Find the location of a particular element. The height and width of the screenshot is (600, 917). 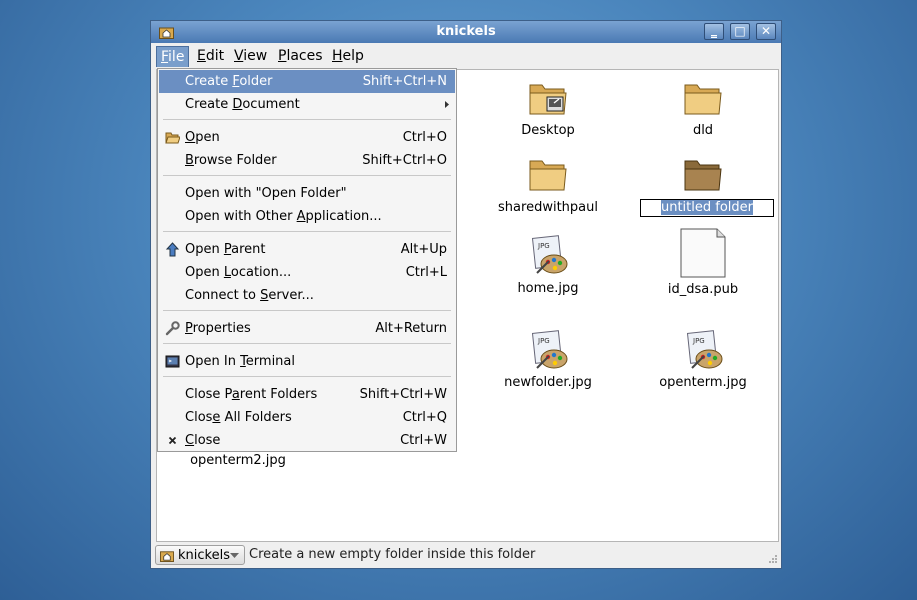

file-item-desktop: Desktop is located at coordinates (548, 108).